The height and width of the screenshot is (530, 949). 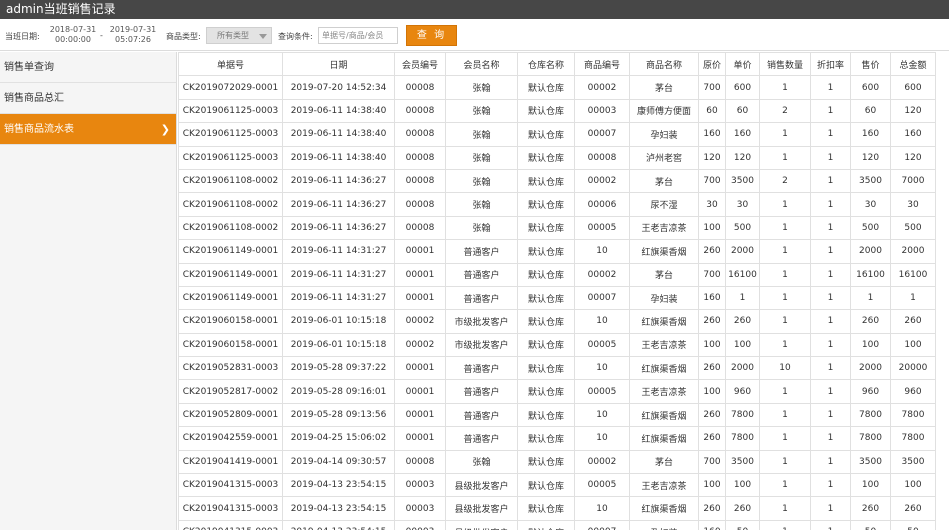 I want to click on date-to-field: 2019-07-31 05:07:26, so click(x=133, y=35).